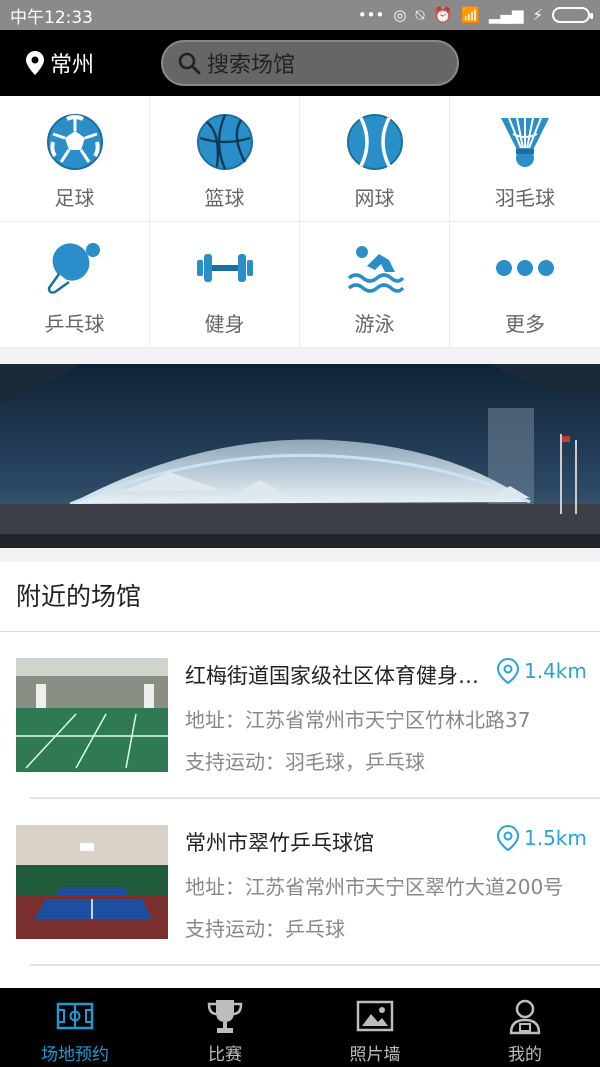  What do you see at coordinates (335, 676) in the screenshot?
I see `venue-name: 红梅街道国家级社区体育健身中心` at bounding box center [335, 676].